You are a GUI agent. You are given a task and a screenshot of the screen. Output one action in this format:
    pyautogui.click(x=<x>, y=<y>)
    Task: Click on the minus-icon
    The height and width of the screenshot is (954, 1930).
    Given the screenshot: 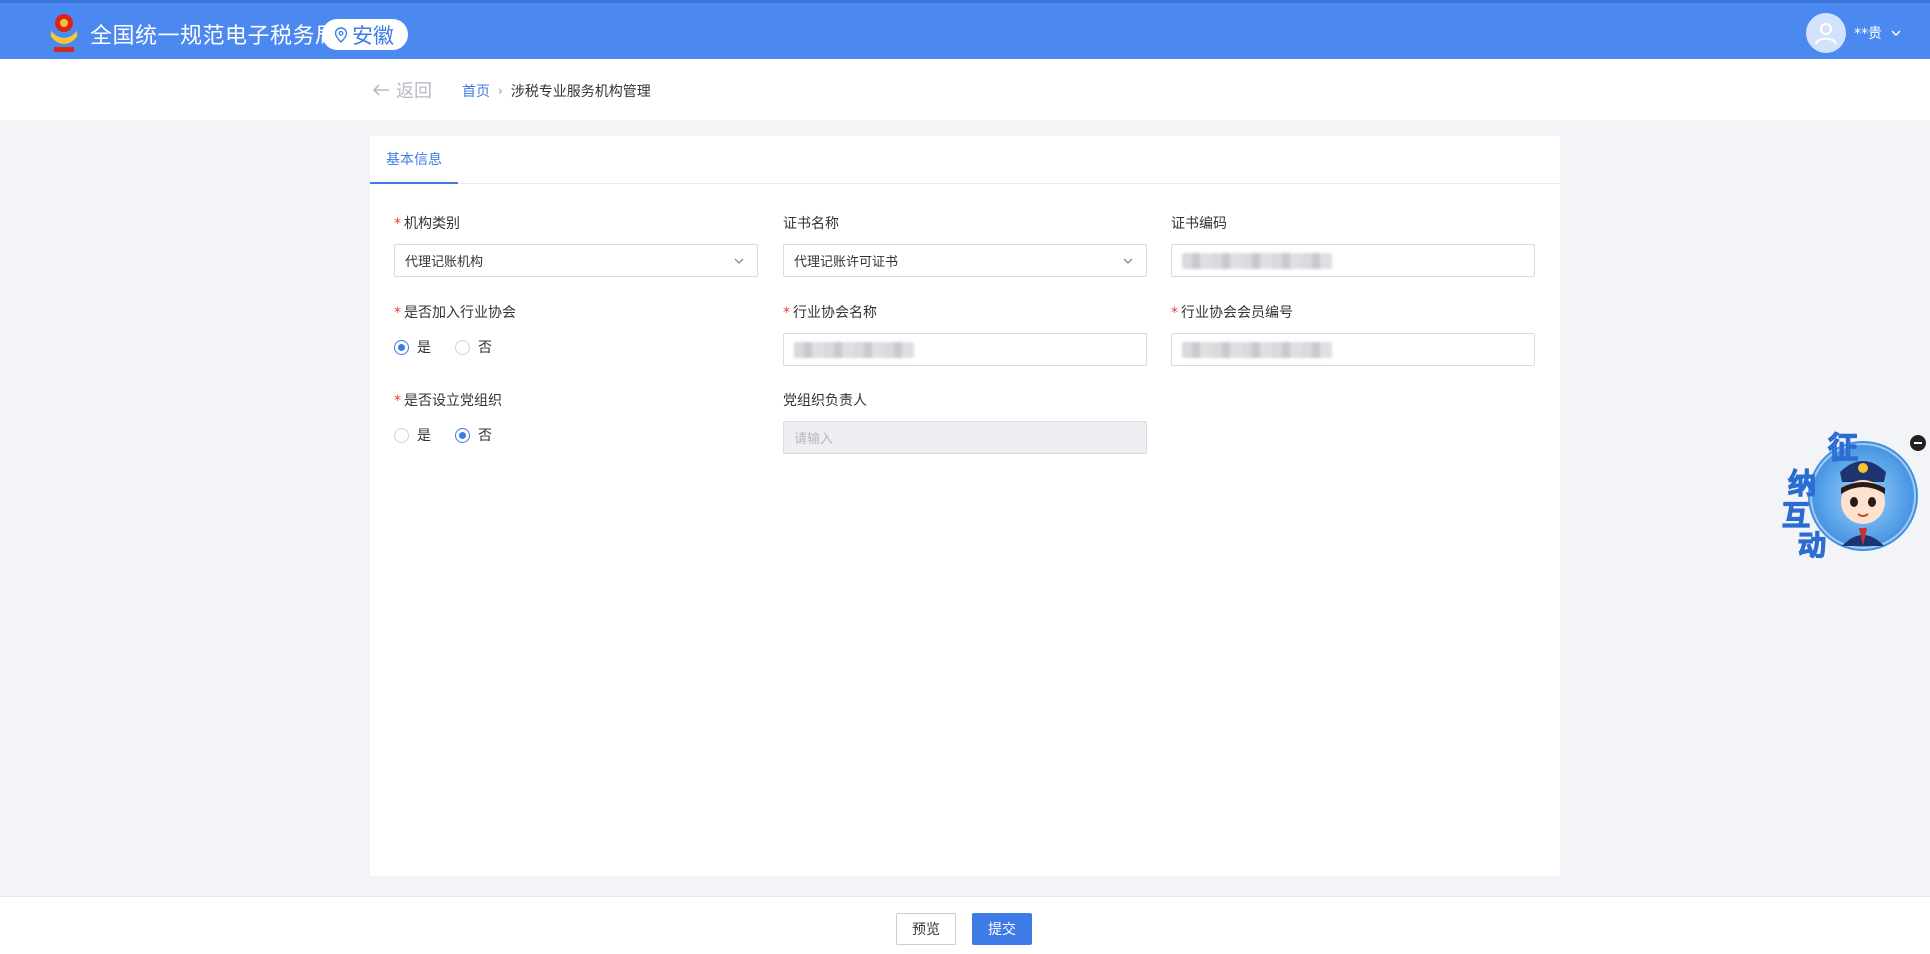 What is the action you would take?
    pyautogui.click(x=1918, y=443)
    